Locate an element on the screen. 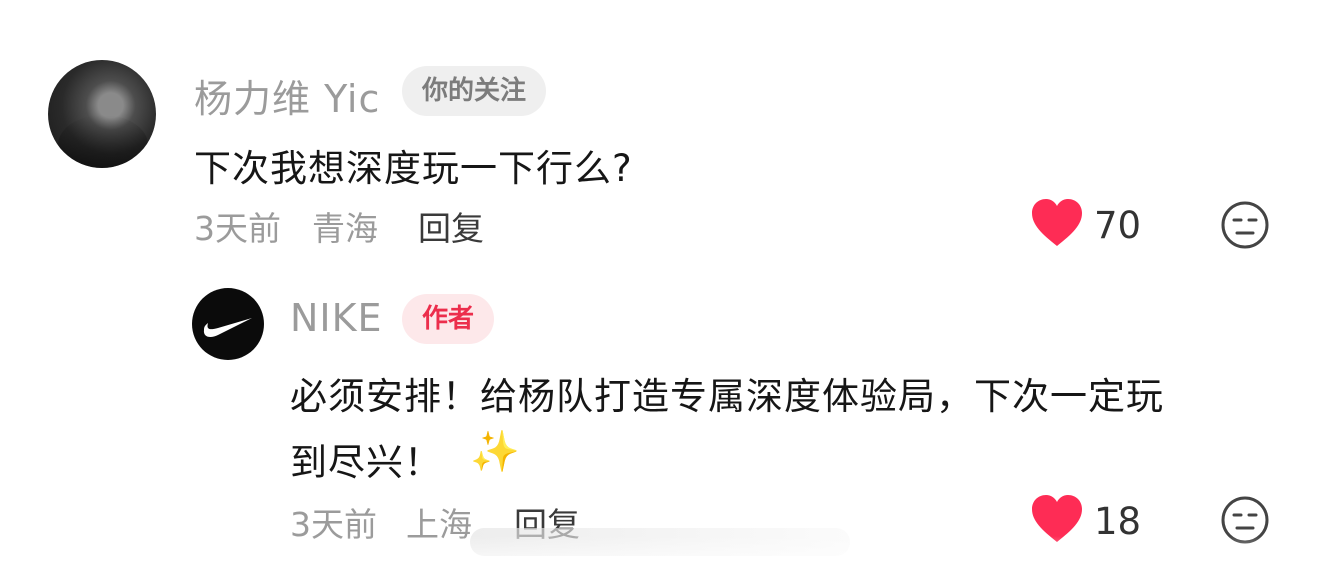 The image size is (1320, 569). nike-swoosh-logo-icon is located at coordinates (227, 328).